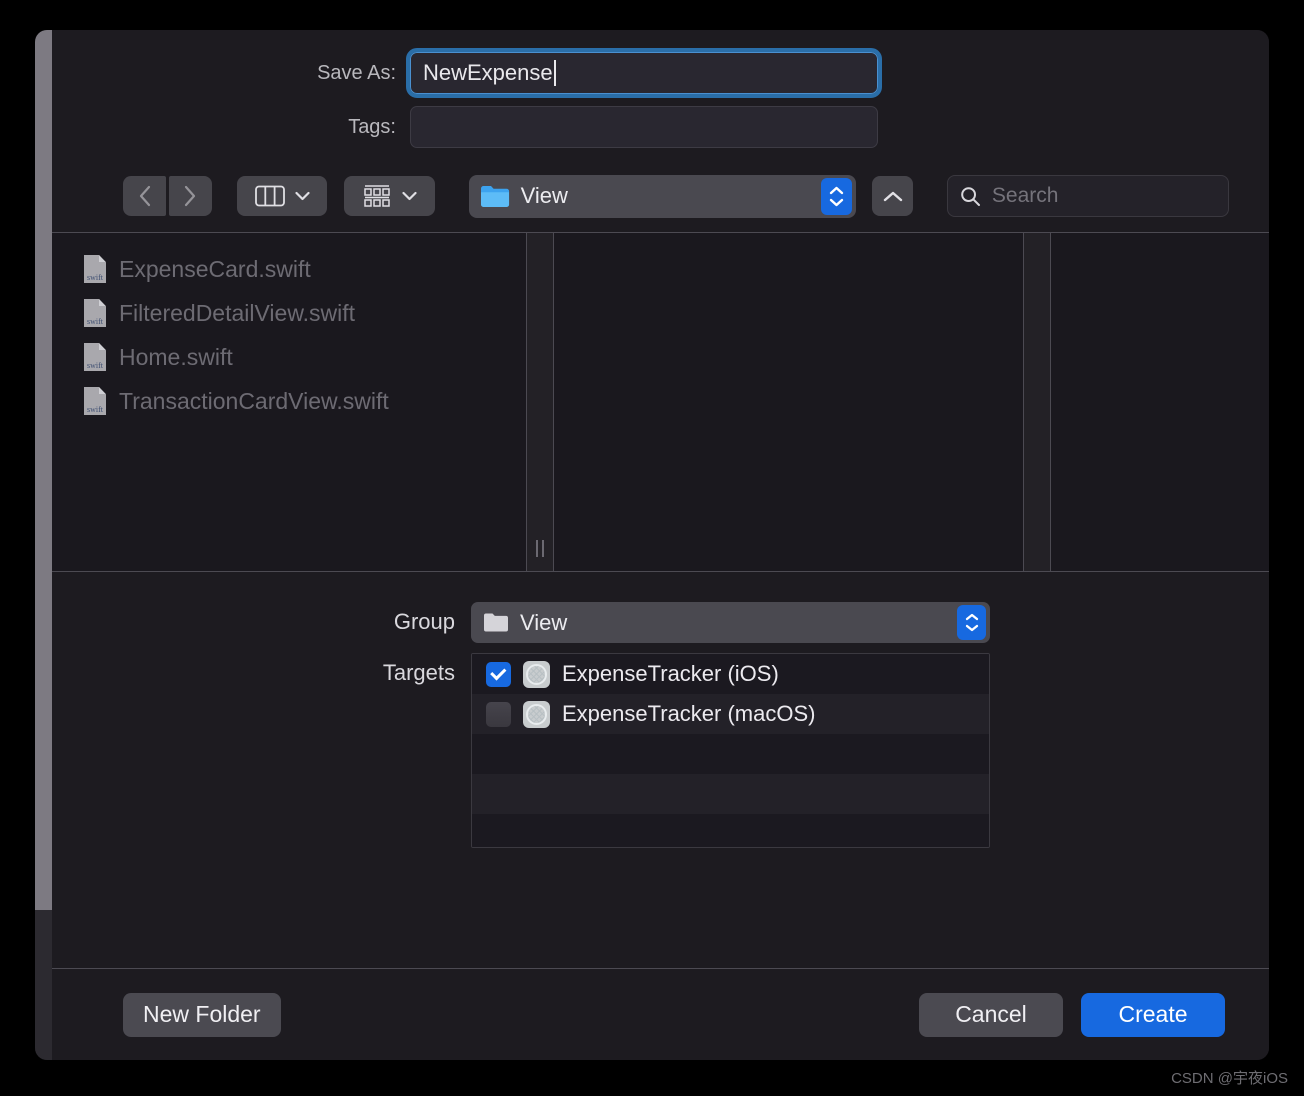 Image resolution: width=1304 pixels, height=1096 pixels. What do you see at coordinates (202, 1014) in the screenshot?
I see `new-folder-button: New Folder` at bounding box center [202, 1014].